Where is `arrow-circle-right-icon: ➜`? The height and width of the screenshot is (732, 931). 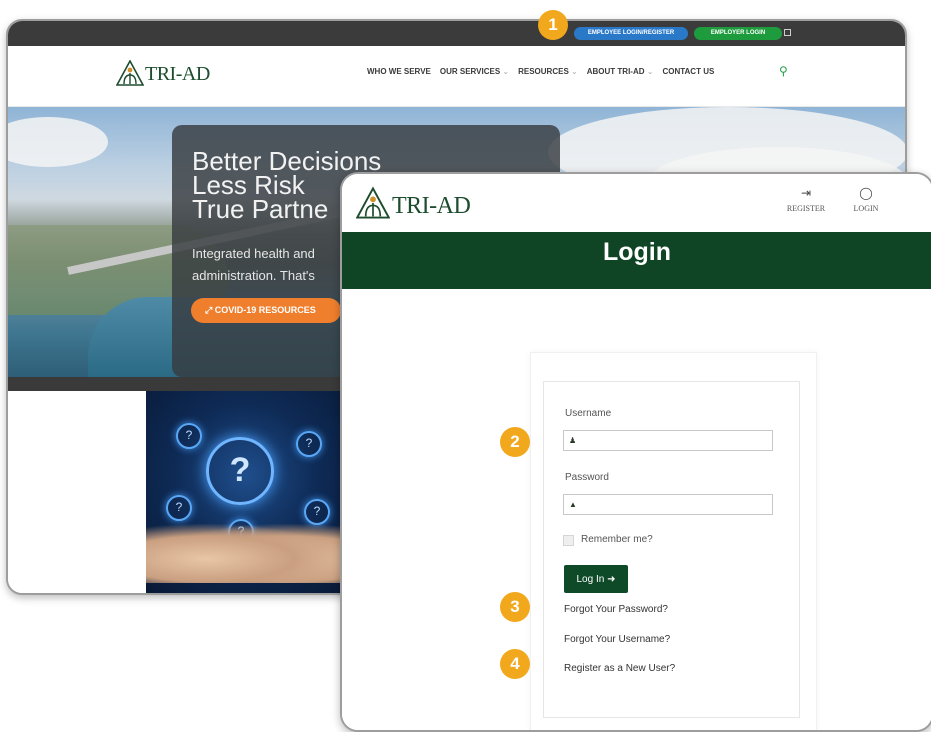 arrow-circle-right-icon: ➜ is located at coordinates (611, 579).